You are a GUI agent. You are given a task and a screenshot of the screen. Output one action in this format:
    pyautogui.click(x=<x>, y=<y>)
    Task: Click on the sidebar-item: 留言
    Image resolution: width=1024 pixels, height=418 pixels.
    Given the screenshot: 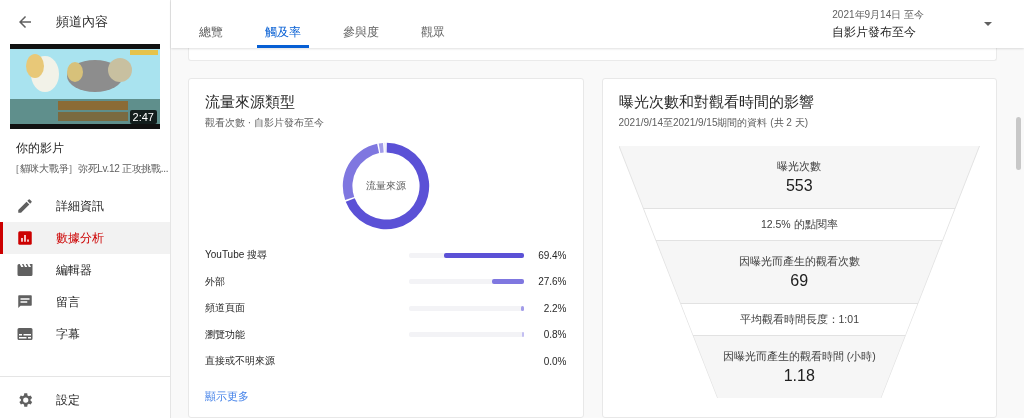 What is the action you would take?
    pyautogui.click(x=85, y=302)
    